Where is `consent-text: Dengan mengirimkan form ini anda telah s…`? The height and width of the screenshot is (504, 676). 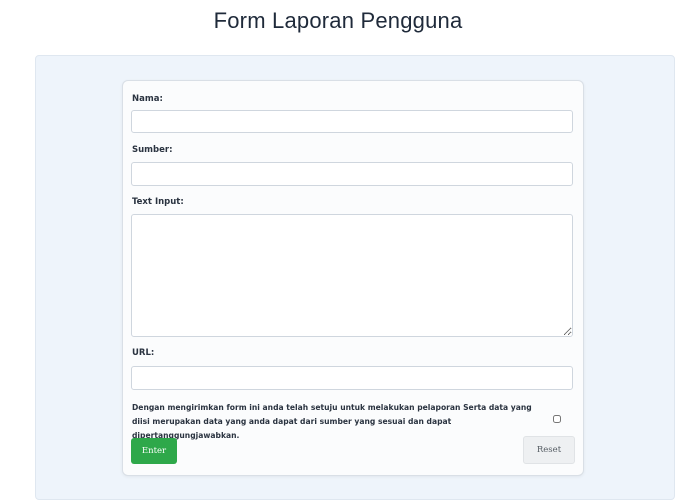
consent-text: Dengan mengirimkan form ini anda telah s… is located at coordinates (332, 421).